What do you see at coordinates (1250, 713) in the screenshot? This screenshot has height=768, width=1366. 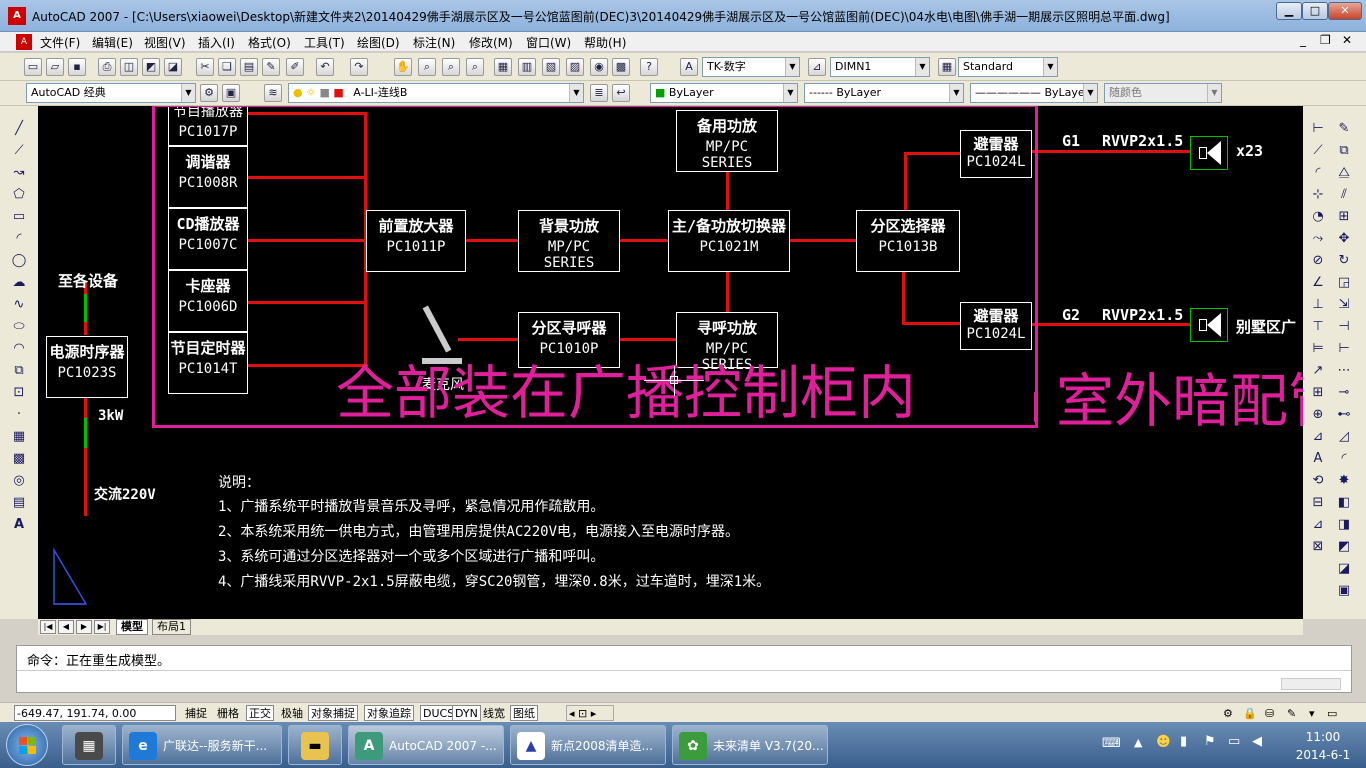 I see `lock-icon: 🔒` at bounding box center [1250, 713].